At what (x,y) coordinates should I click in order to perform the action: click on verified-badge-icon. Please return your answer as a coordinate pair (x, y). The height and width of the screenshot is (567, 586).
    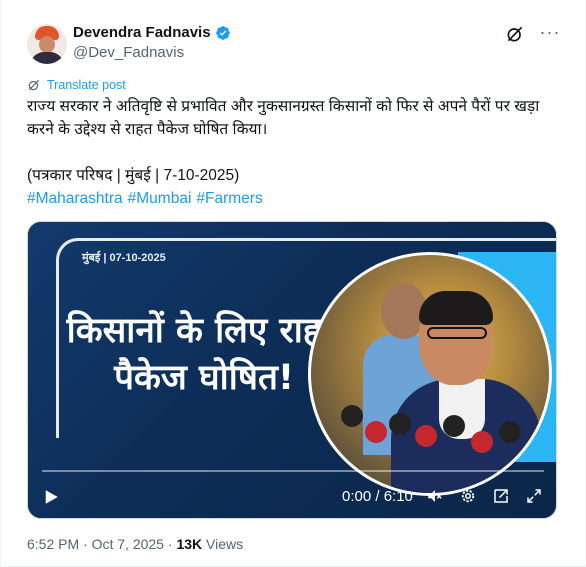
    Looking at the image, I should click on (222, 33).